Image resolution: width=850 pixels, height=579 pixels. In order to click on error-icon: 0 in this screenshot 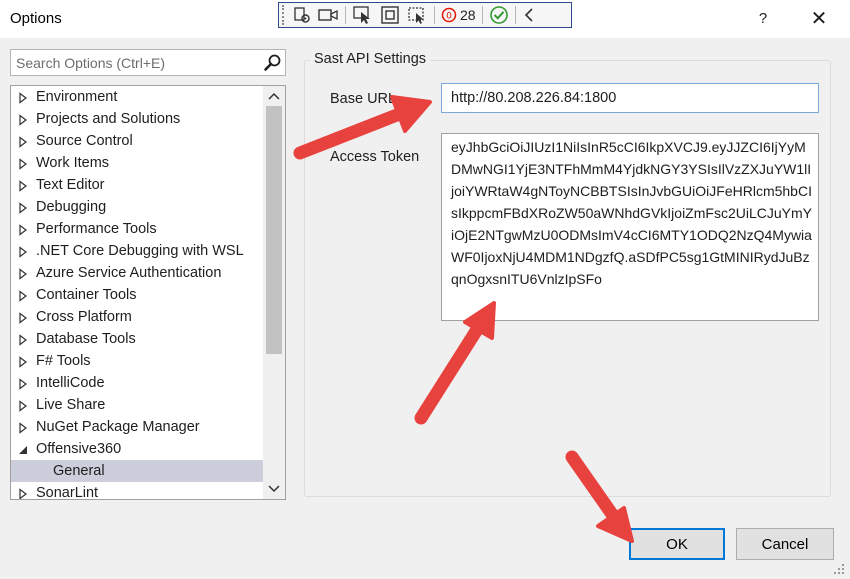, I will do `click(449, 15)`.